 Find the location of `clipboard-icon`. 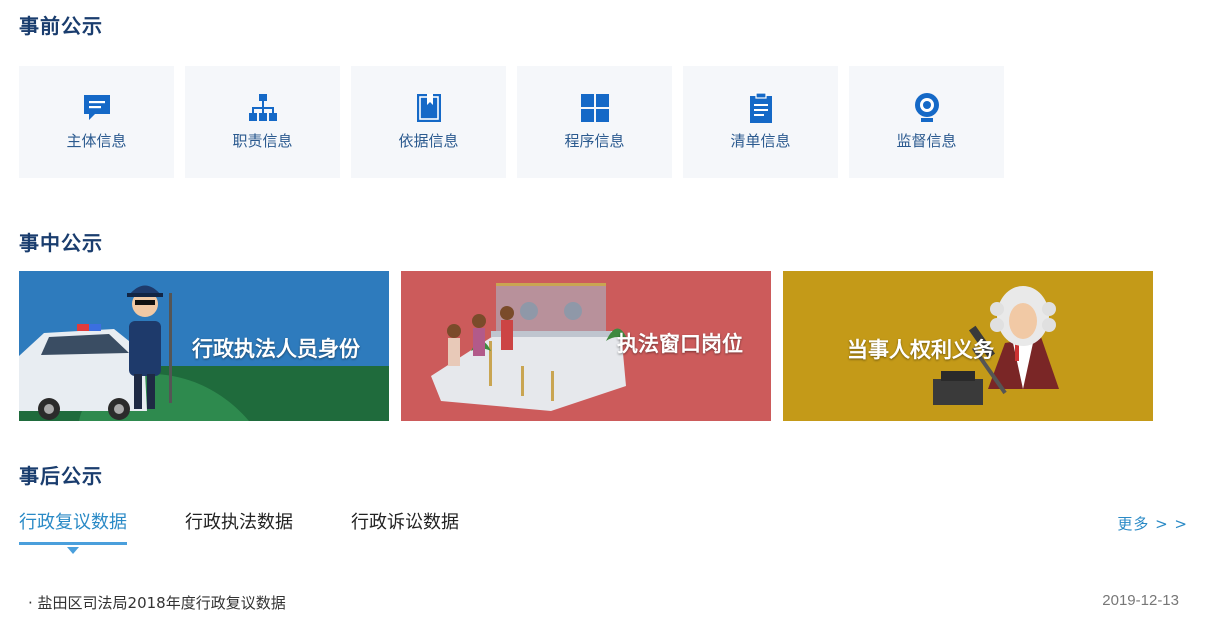

clipboard-icon is located at coordinates (761, 108).